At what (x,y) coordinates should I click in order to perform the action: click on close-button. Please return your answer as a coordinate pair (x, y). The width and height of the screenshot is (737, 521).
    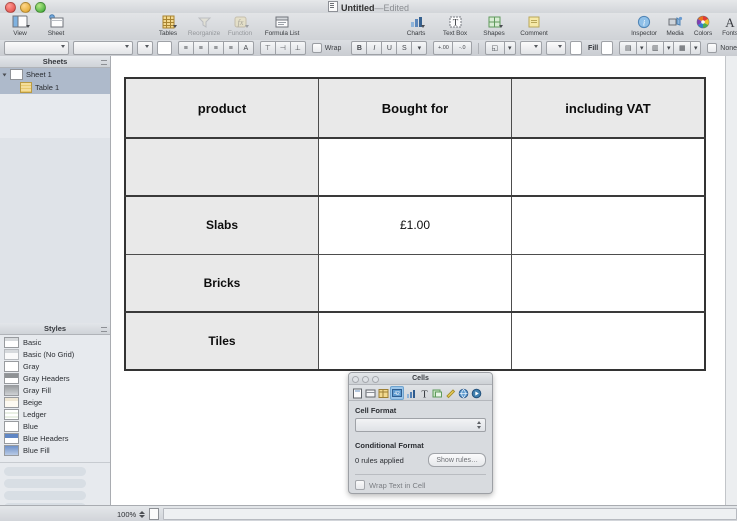
    Looking at the image, I should click on (355, 379).